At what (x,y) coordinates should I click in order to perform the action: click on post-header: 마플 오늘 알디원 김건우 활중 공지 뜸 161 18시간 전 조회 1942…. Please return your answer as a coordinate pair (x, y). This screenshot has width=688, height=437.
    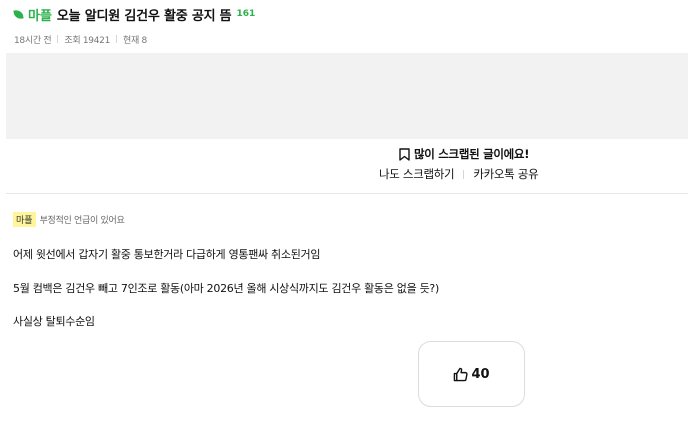
    Looking at the image, I should click on (345, 25).